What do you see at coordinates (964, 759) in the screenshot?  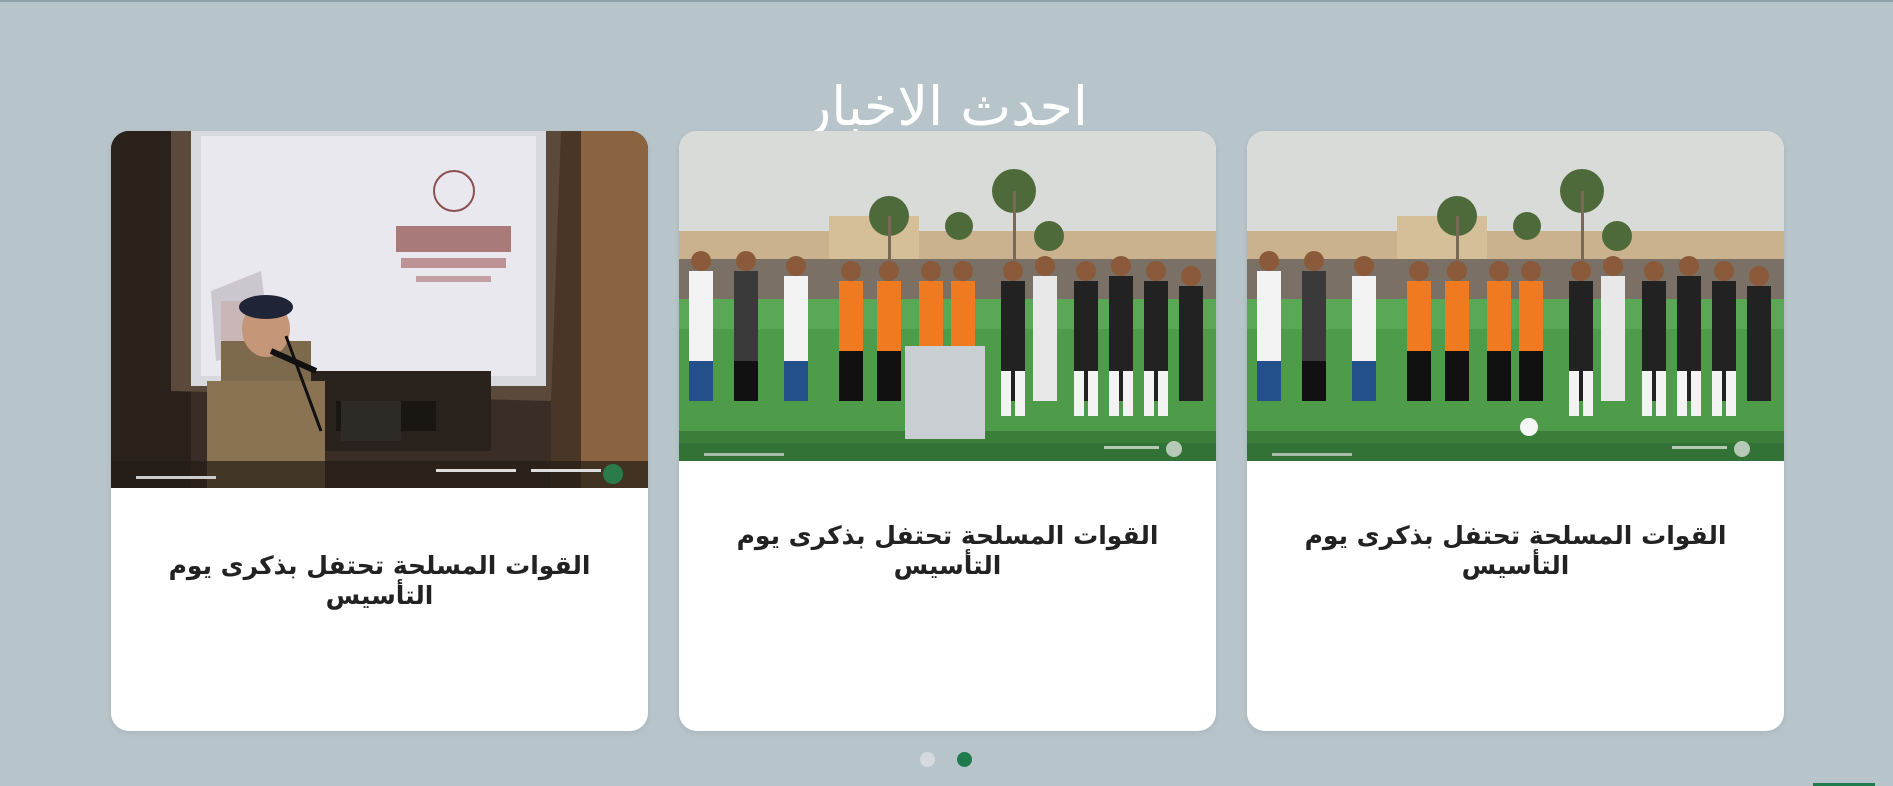 I see `pagination-dot-2-active` at bounding box center [964, 759].